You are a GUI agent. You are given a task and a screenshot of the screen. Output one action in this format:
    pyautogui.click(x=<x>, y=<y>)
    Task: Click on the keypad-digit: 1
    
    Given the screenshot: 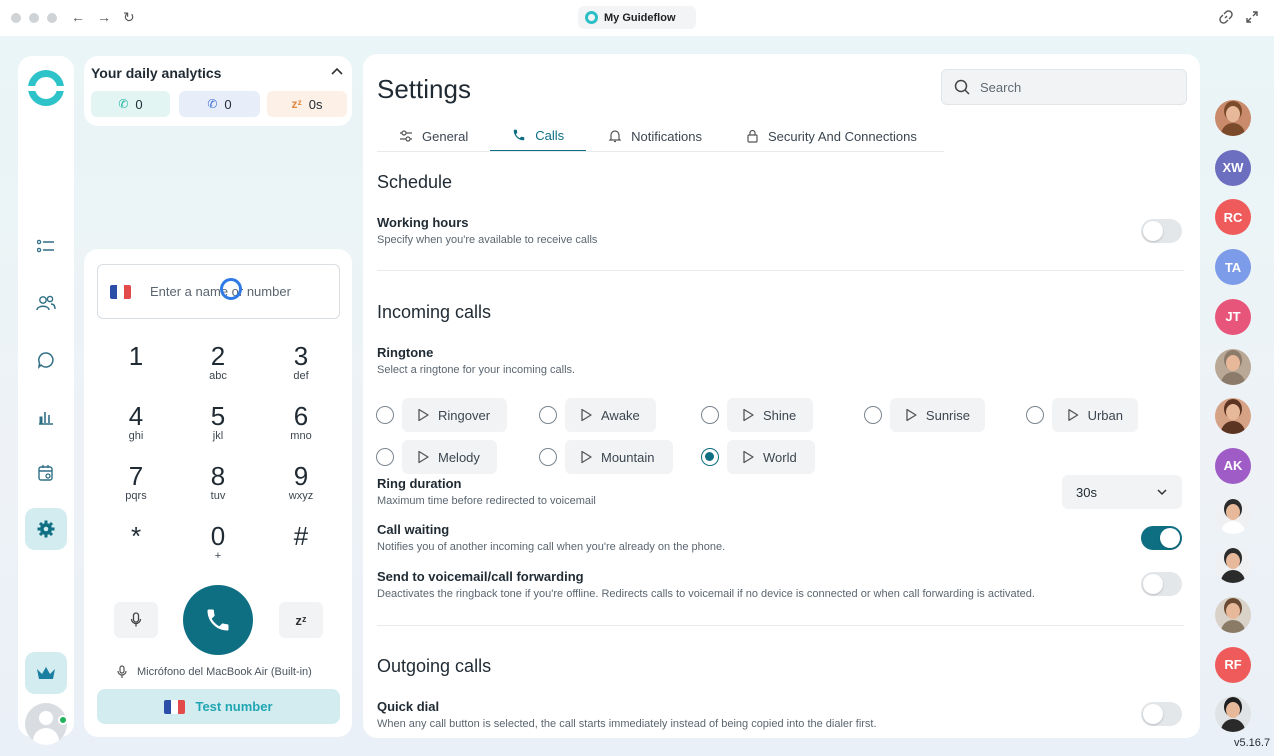 What is the action you would take?
    pyautogui.click(x=136, y=356)
    